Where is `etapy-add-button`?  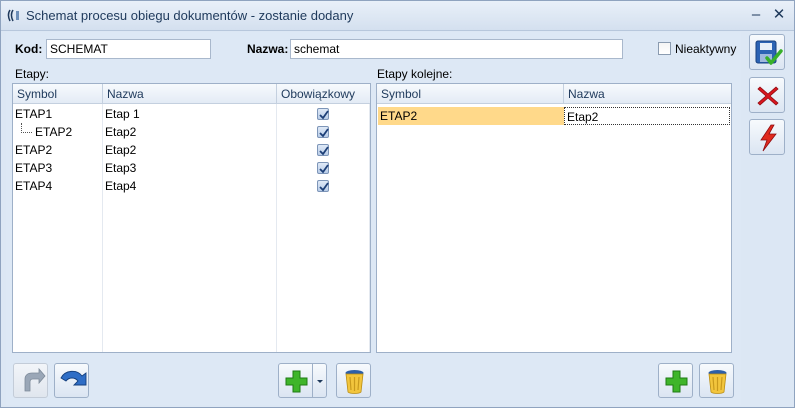 etapy-add-button is located at coordinates (295, 380).